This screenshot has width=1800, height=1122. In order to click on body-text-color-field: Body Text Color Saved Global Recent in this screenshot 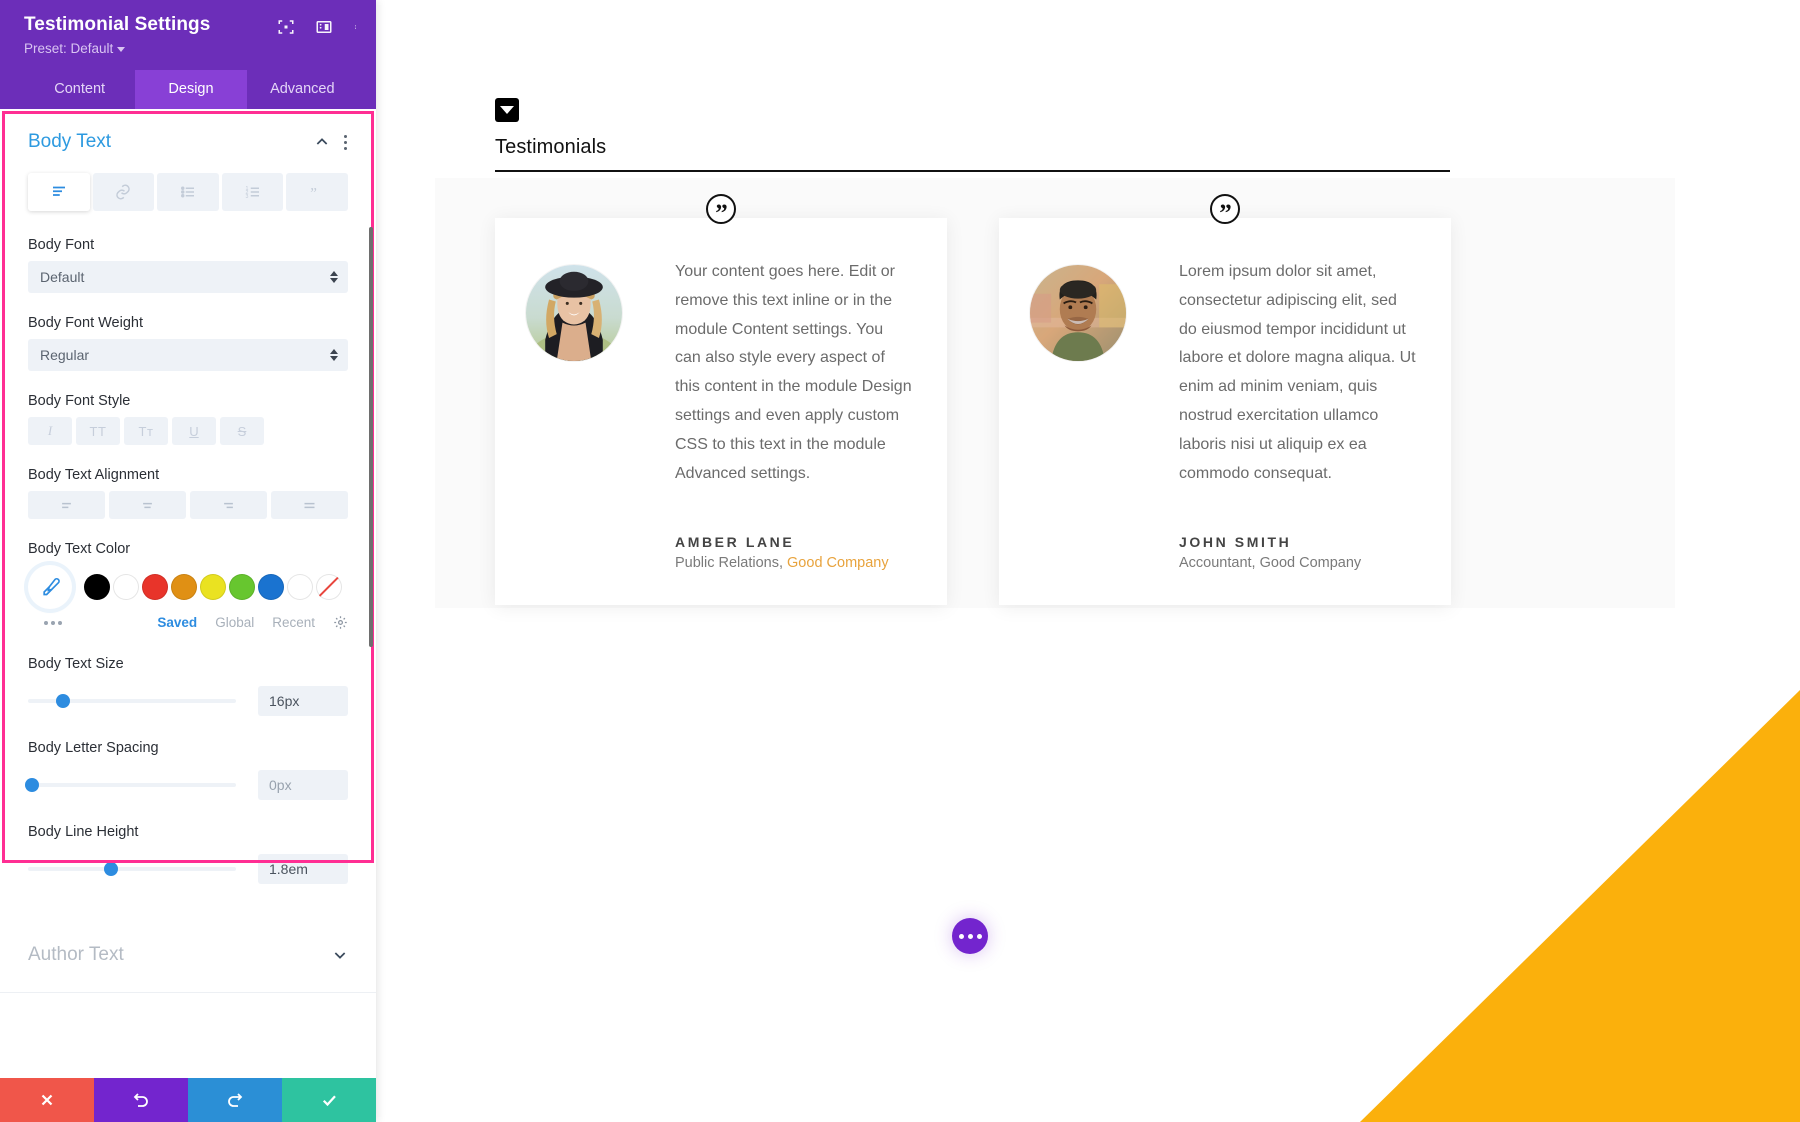, I will do `click(188, 585)`.